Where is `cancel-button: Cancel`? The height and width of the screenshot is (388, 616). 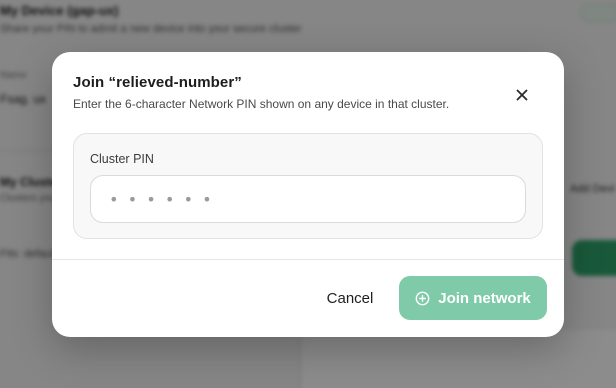
cancel-button: Cancel is located at coordinates (350, 298).